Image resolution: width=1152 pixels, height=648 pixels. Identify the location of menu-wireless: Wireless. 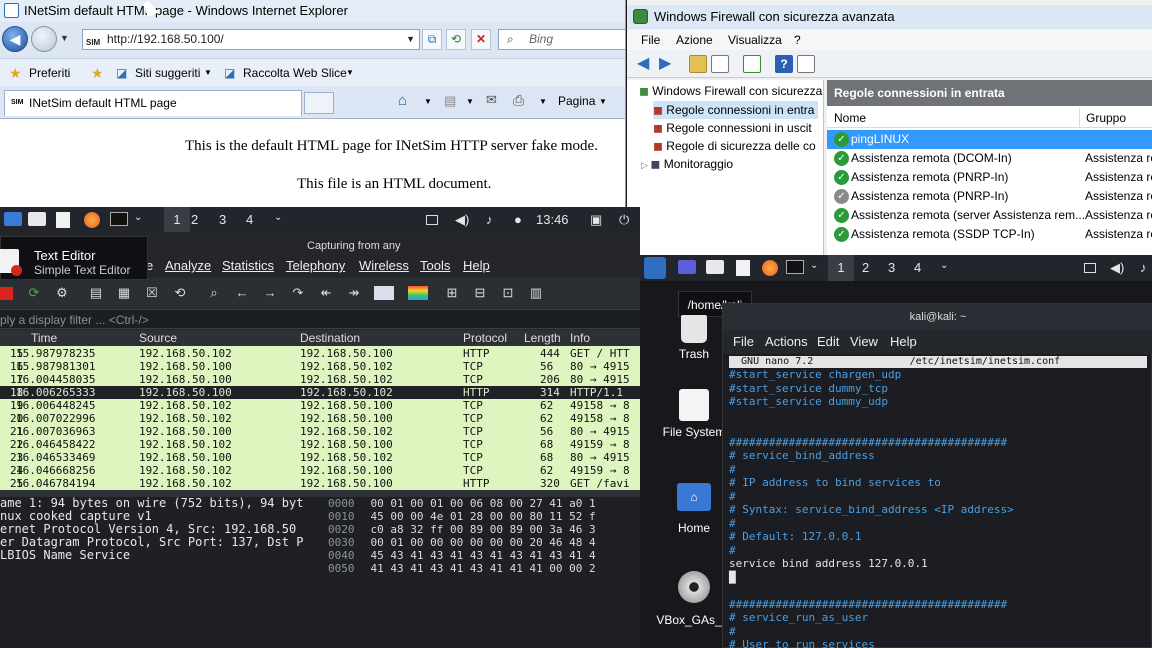
(384, 266).